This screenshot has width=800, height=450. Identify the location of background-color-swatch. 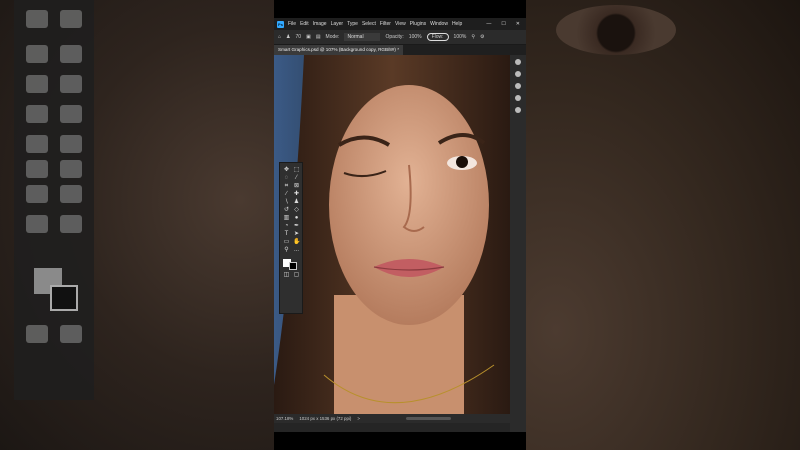
(293, 266).